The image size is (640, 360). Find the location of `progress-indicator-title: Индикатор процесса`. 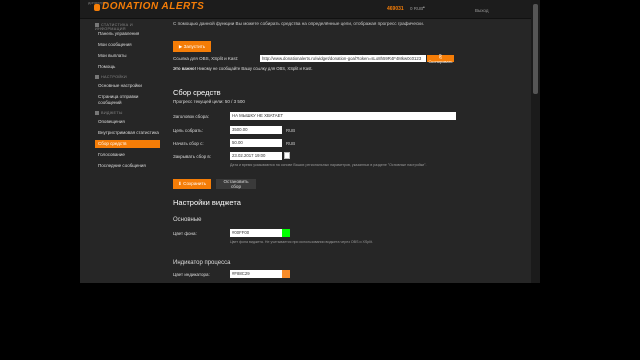

progress-indicator-title: Индикатор процесса is located at coordinates (202, 263).